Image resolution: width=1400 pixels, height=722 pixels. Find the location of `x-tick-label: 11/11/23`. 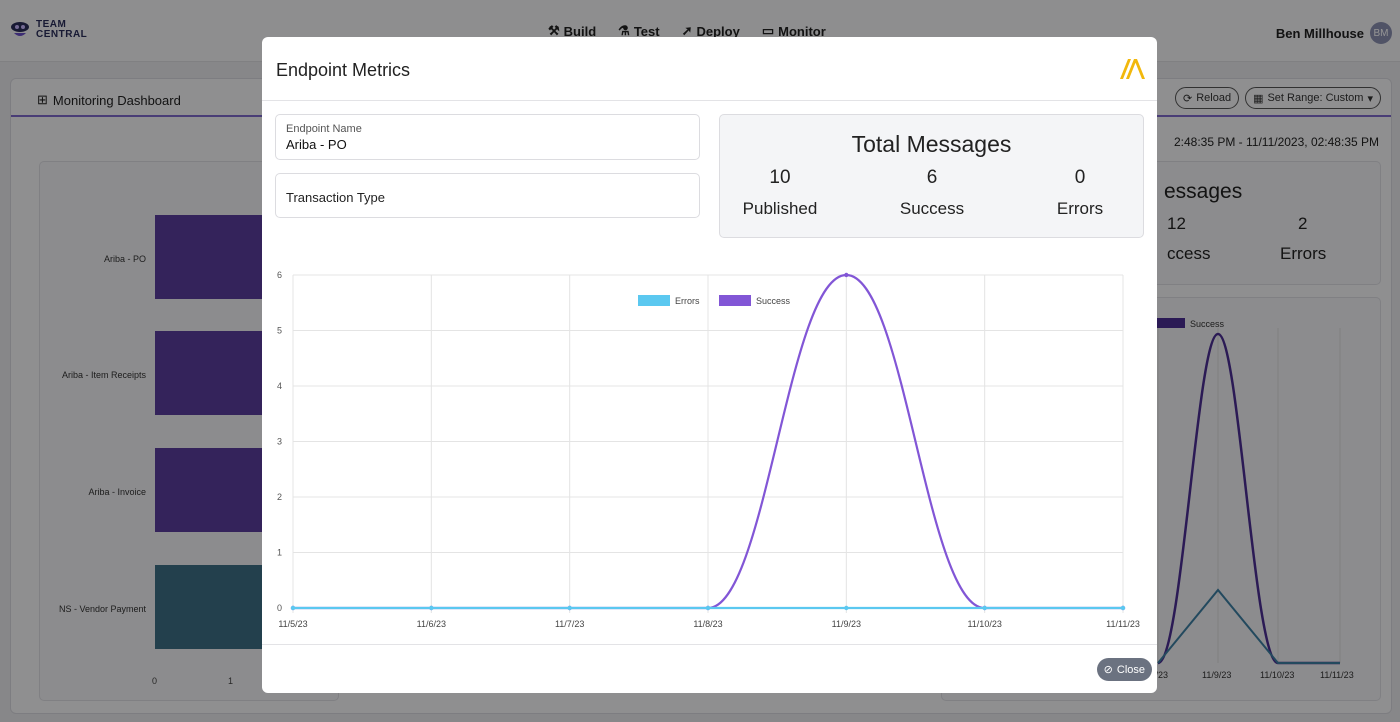

x-tick-label: 11/11/23 is located at coordinates (1123, 624).